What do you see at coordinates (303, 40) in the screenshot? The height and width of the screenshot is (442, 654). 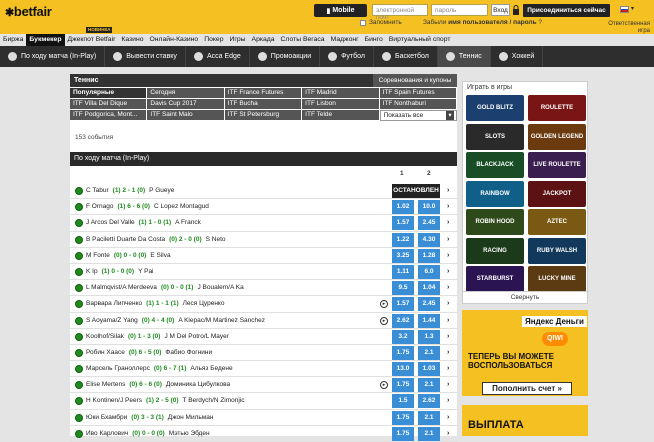 I see `nav-vegas: Слоты Вегаса` at bounding box center [303, 40].